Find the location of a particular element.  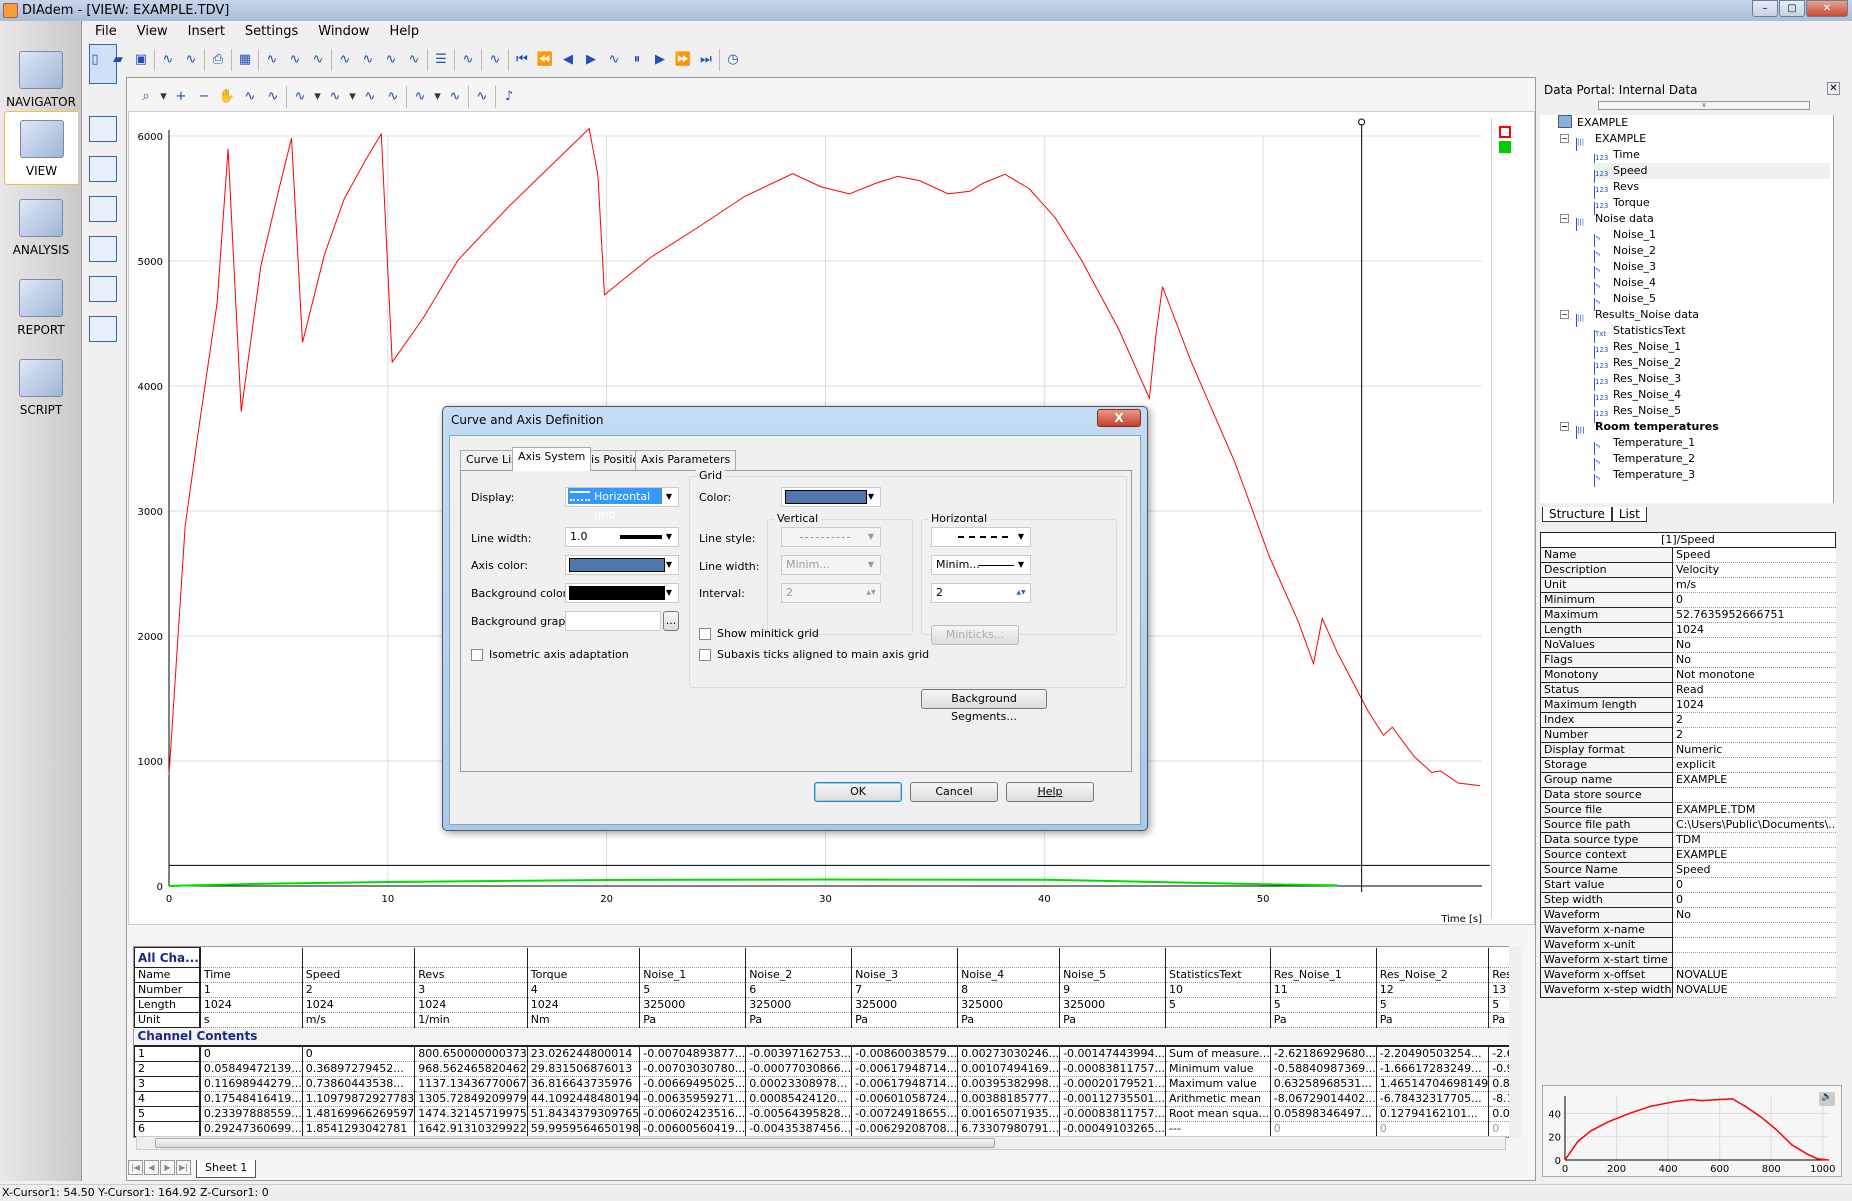

calculator-icon: ▦ is located at coordinates (245, 60).